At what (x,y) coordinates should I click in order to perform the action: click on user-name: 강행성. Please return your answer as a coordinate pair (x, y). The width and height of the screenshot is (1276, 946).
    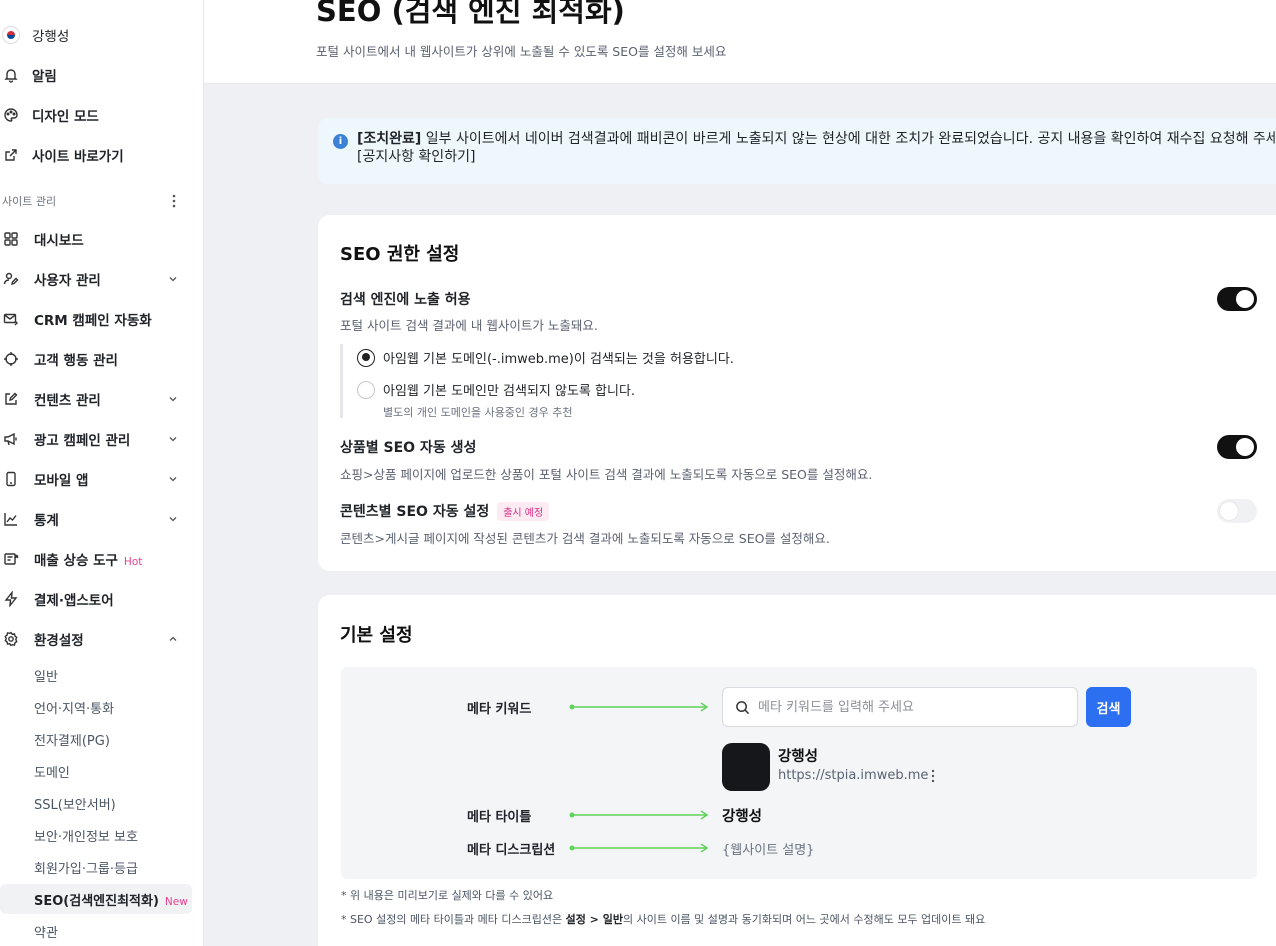
    Looking at the image, I should click on (51, 37).